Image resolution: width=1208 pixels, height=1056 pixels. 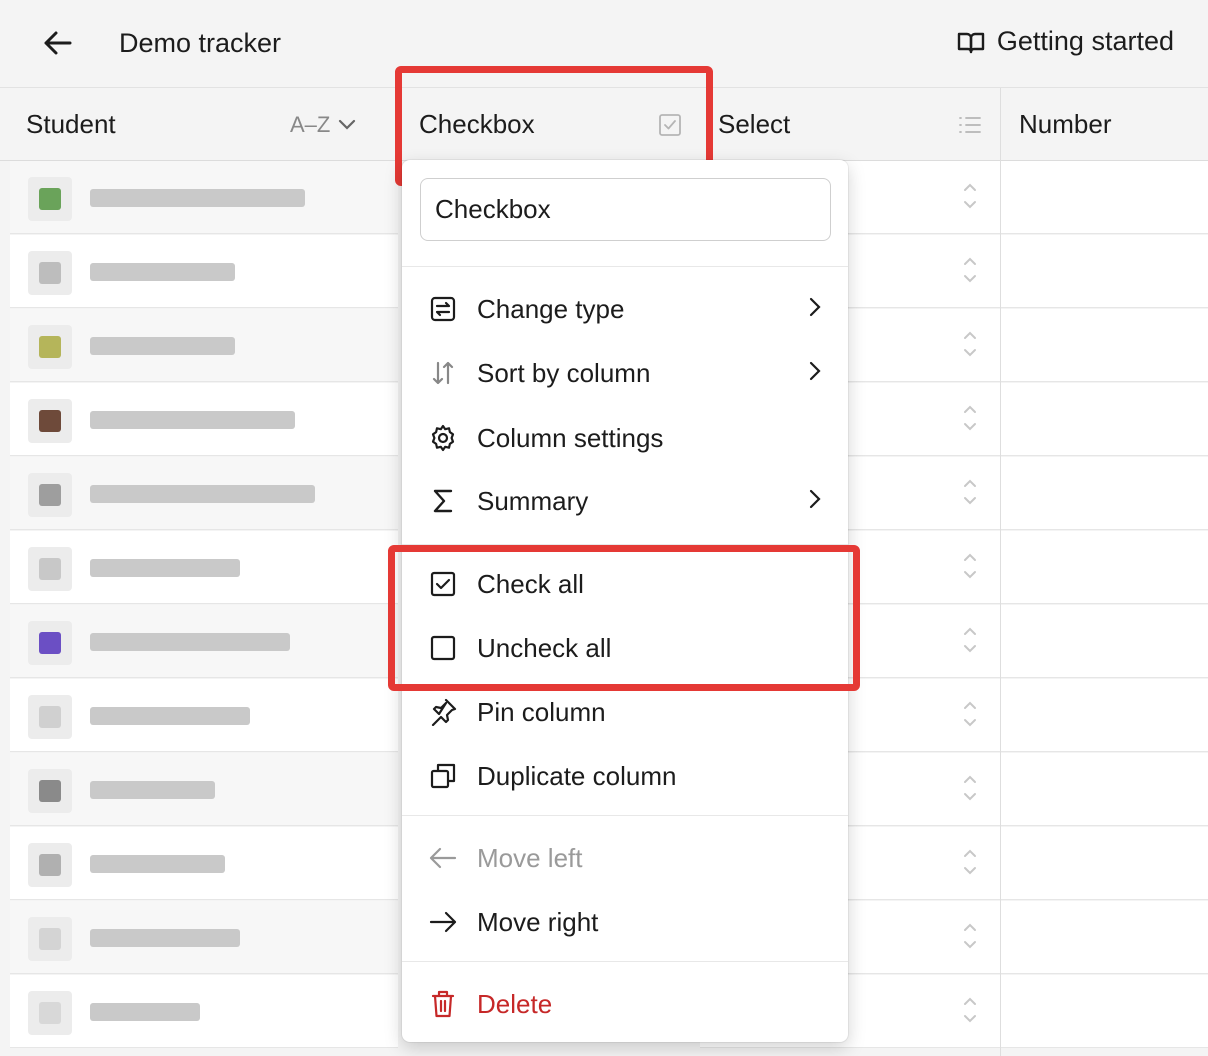 I want to click on getting-started-link: Getting started, so click(x=1065, y=41).